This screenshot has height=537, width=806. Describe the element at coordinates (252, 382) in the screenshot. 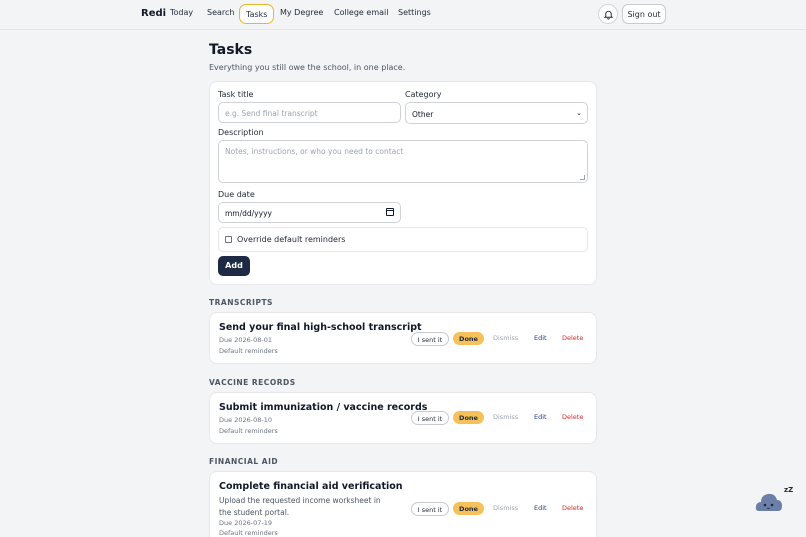

I see `section-heading-vaccine-records: VACCINE RECORDS` at that location.